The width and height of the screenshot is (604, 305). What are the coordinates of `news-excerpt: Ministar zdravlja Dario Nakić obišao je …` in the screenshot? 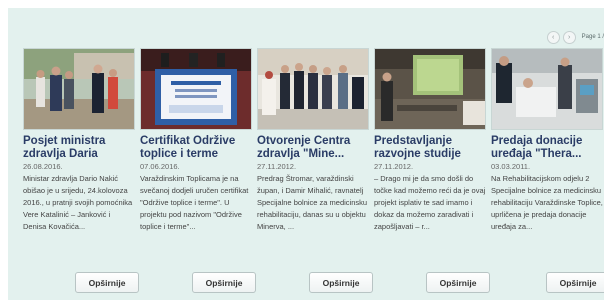 It's located at (78, 202).